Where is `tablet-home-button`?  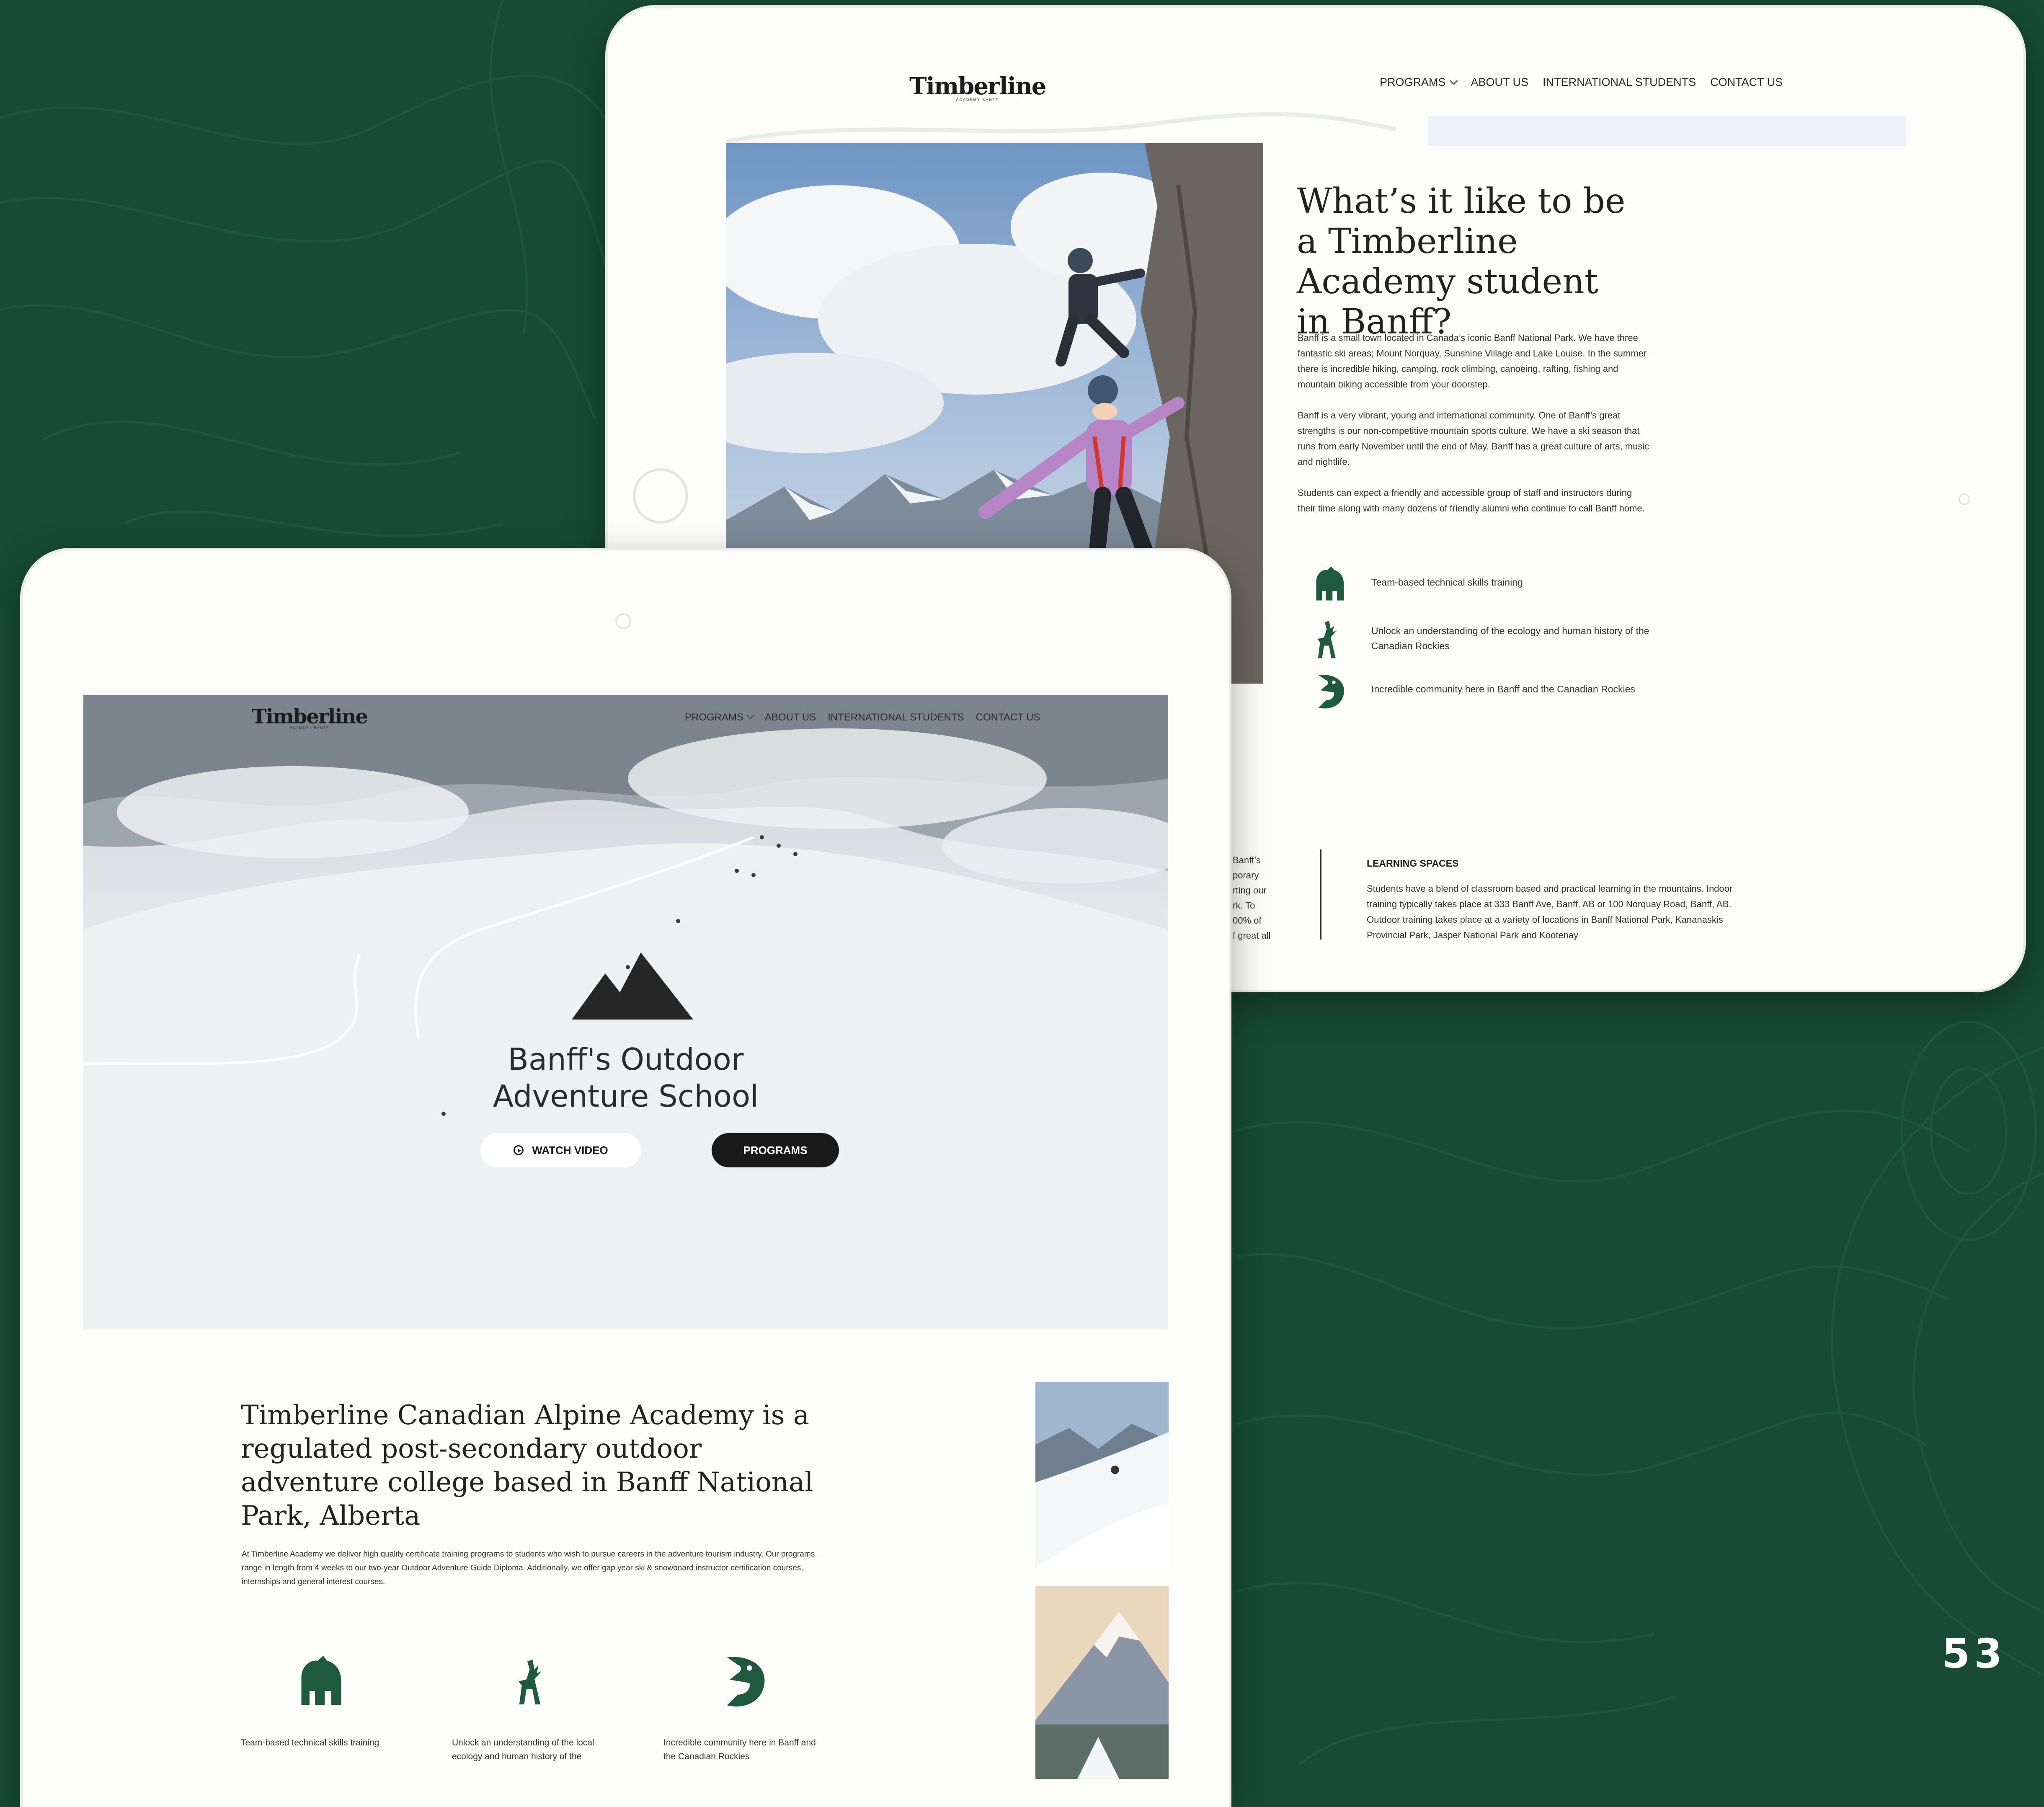 tablet-home-button is located at coordinates (661, 496).